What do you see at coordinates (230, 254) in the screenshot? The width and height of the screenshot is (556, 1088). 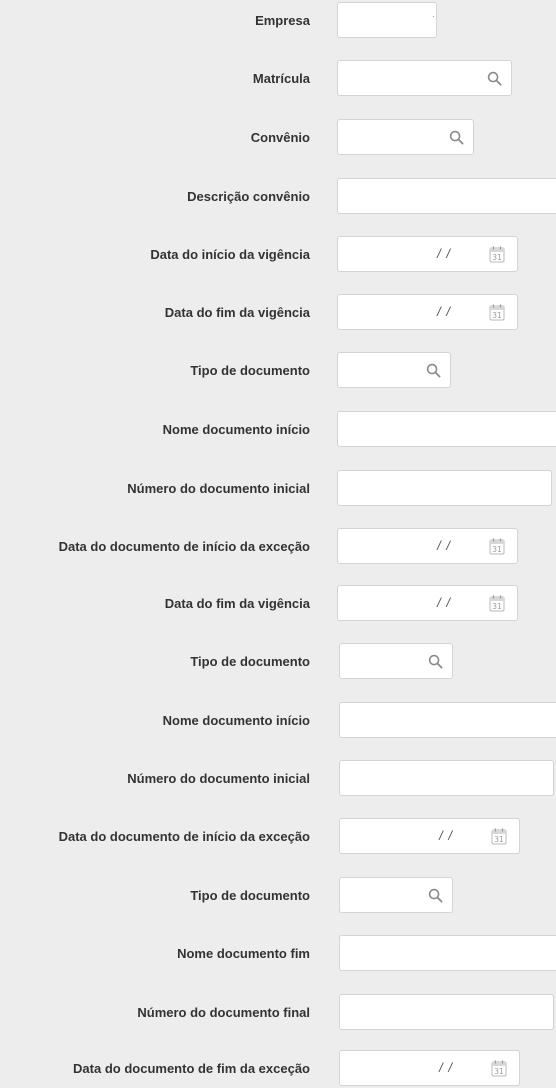 I see `label-data-inicio-vigencia: Data do início da vigência` at bounding box center [230, 254].